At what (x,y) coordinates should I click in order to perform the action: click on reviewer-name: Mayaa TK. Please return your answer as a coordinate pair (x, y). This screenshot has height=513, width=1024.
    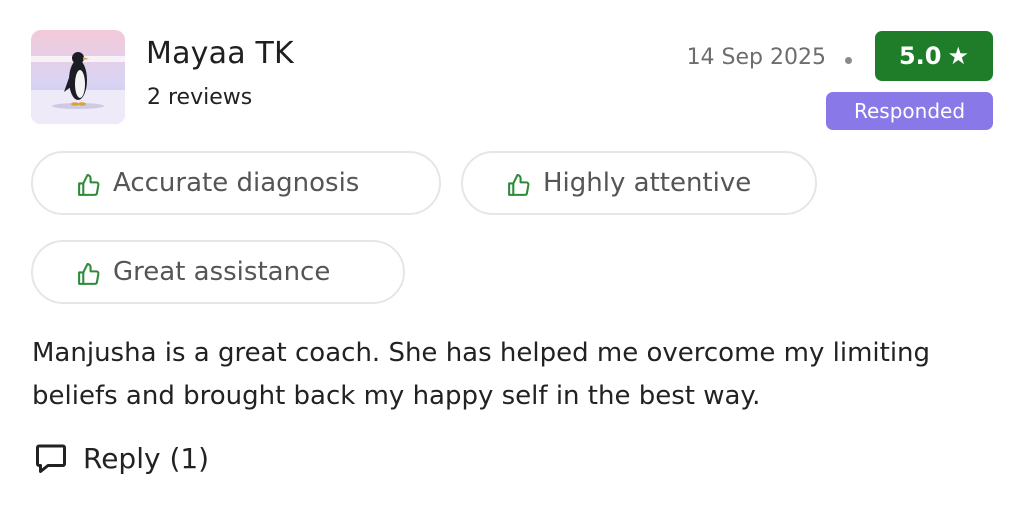
    Looking at the image, I should click on (220, 53).